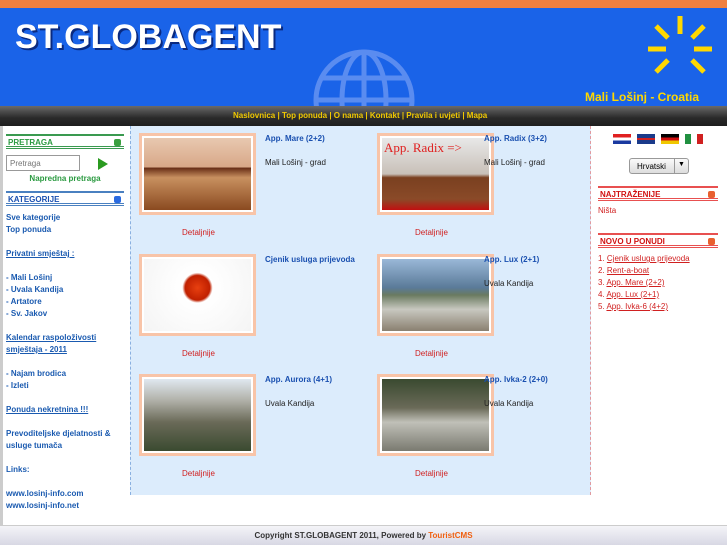  I want to click on flag-uk-icon, so click(646, 139).